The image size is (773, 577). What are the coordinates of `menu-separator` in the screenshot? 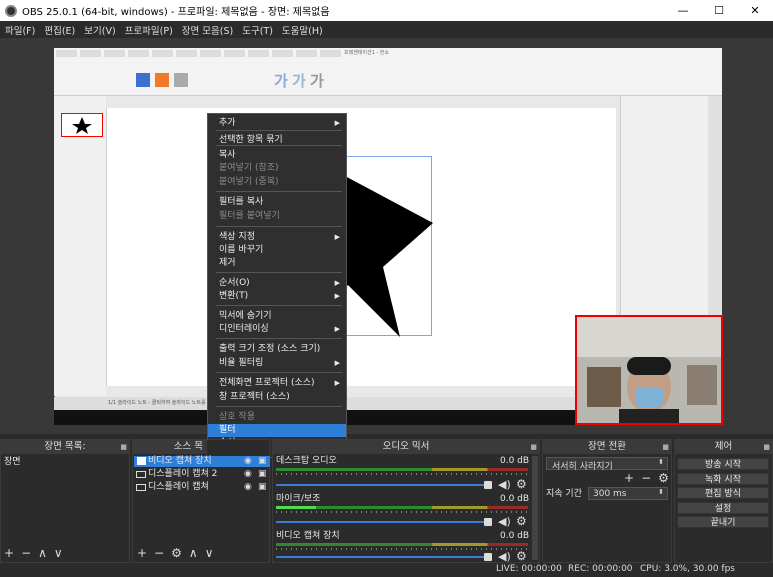 It's located at (279, 272).